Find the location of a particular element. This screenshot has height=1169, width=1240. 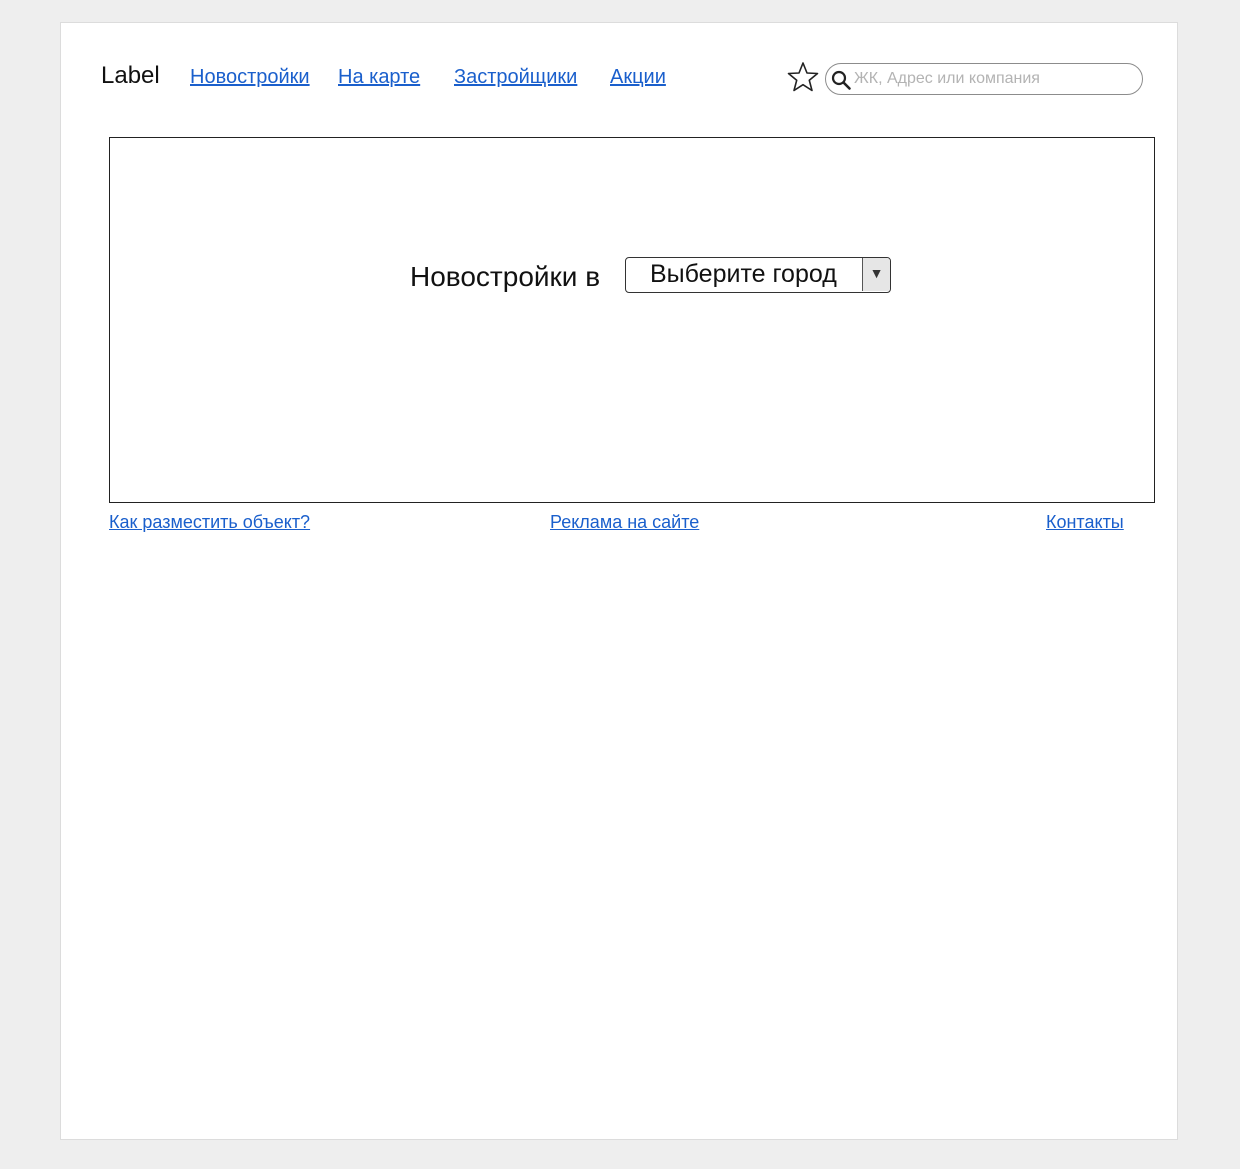

nav-link-na-karte: На карте is located at coordinates (379, 77).